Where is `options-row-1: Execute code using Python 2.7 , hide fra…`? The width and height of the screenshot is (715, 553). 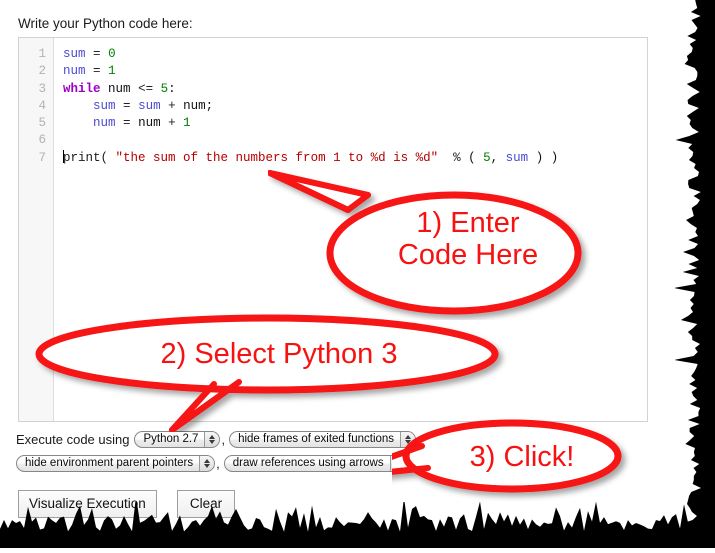 options-row-1: Execute code using Python 2.7 , hide fra… is located at coordinates (336, 439).